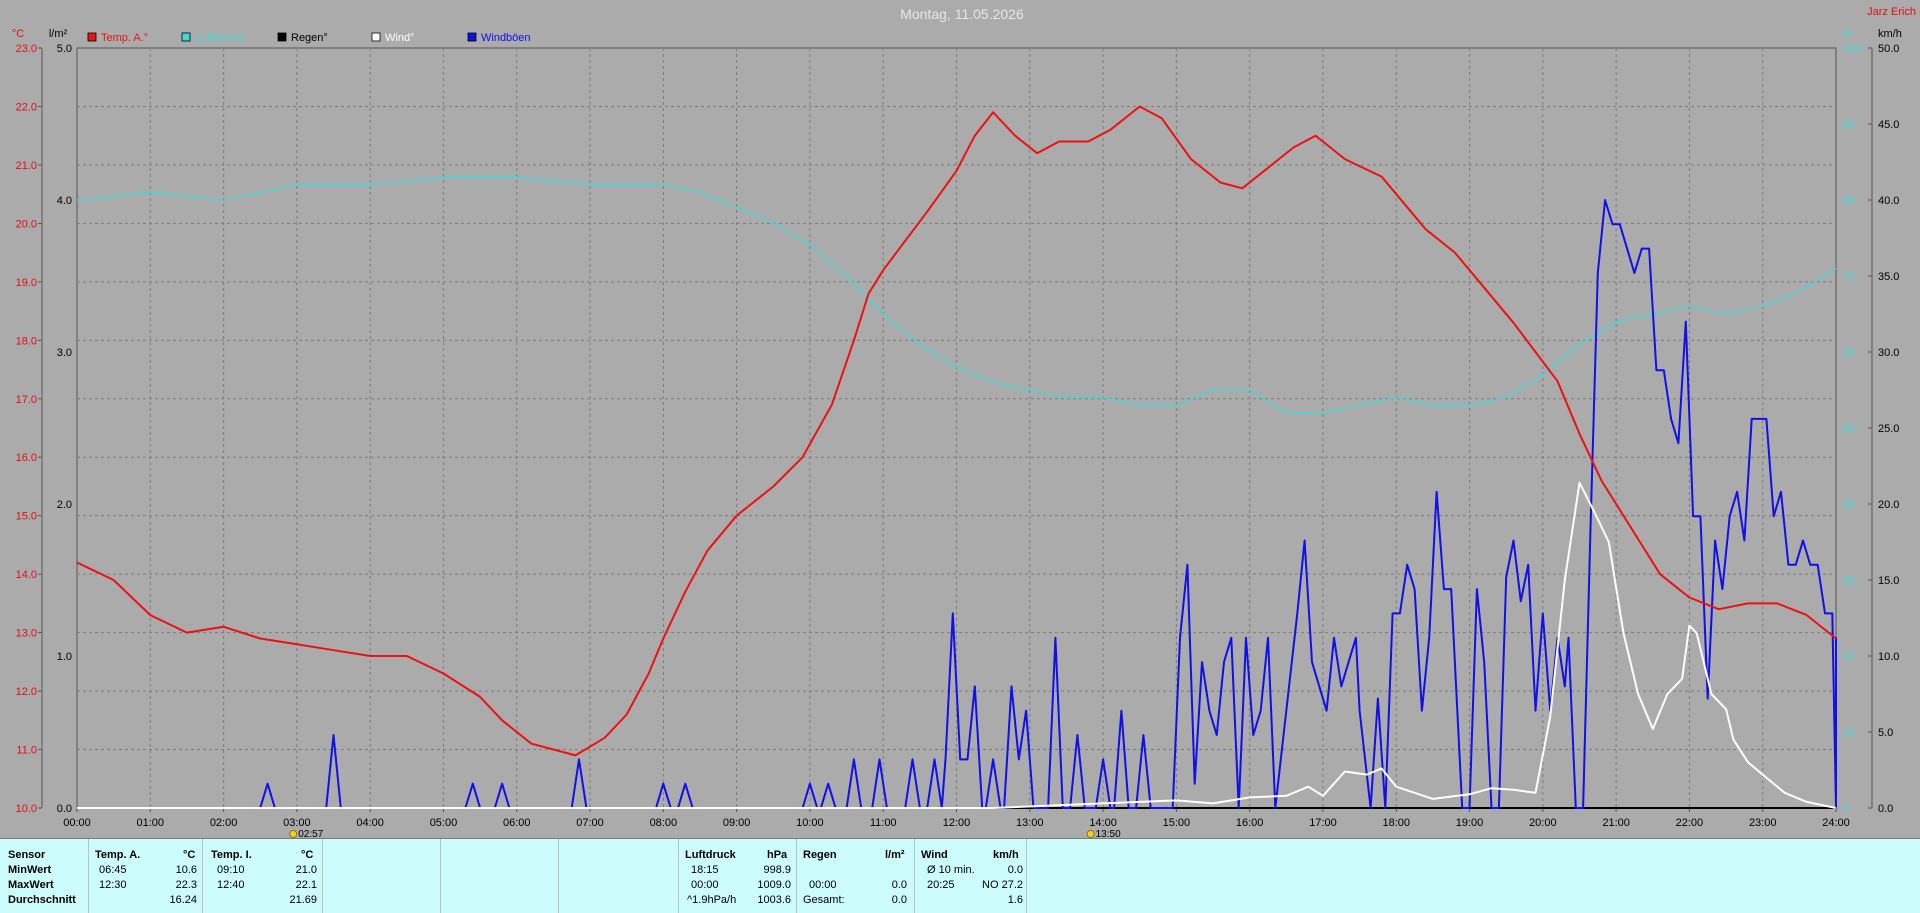  Describe the element at coordinates (1616, 823) in the screenshot. I see `time-tick-label: 21:00` at that location.